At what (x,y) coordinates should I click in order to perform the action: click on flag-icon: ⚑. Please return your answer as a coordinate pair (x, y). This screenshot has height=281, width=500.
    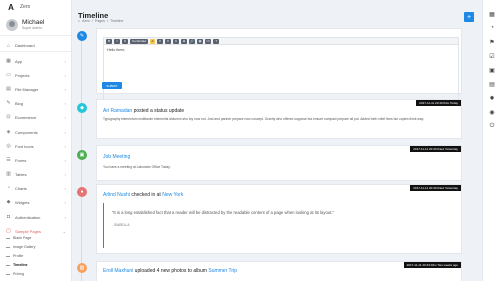
    Looking at the image, I should click on (492, 42).